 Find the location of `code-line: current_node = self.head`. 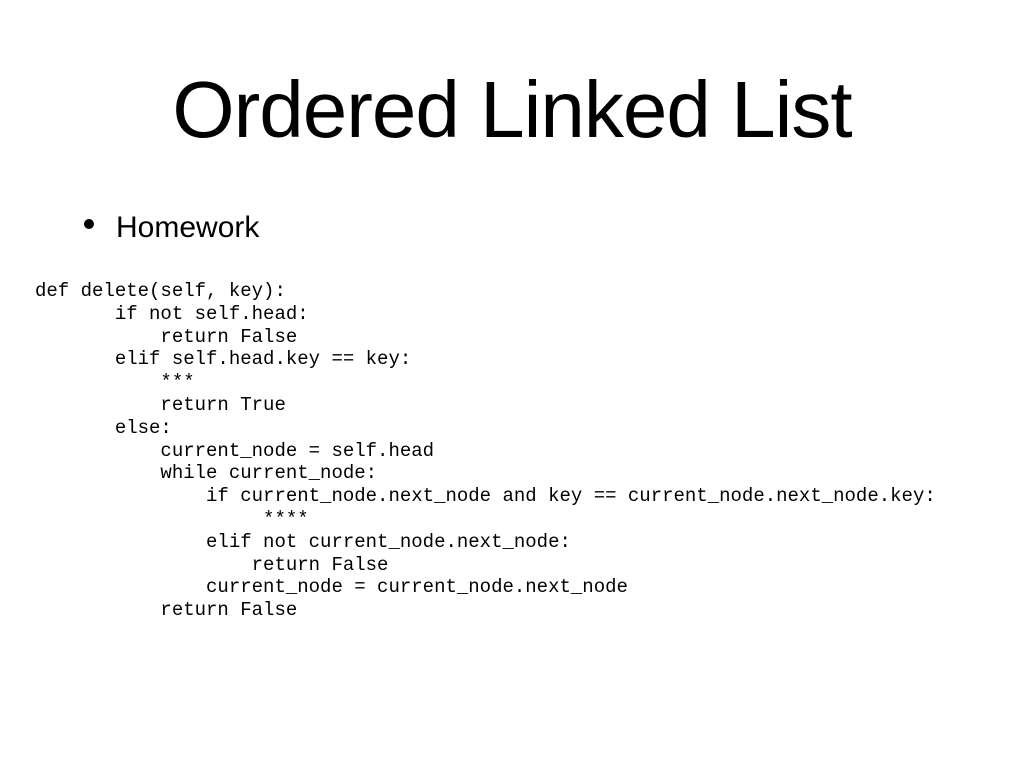

code-line: current_node = self.head is located at coordinates (235, 450).